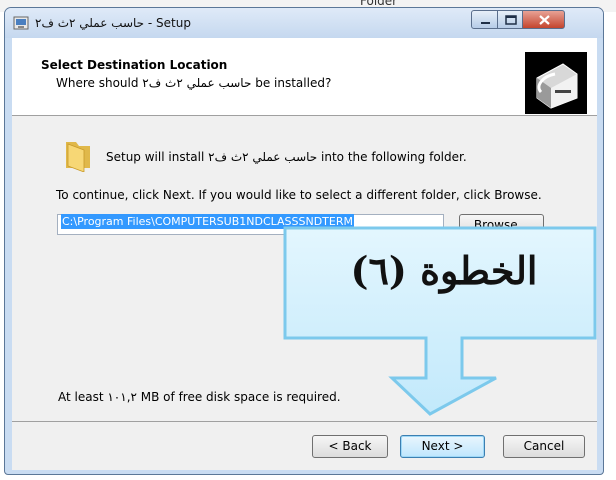  I want to click on setup-computer-icon, so click(556, 83).